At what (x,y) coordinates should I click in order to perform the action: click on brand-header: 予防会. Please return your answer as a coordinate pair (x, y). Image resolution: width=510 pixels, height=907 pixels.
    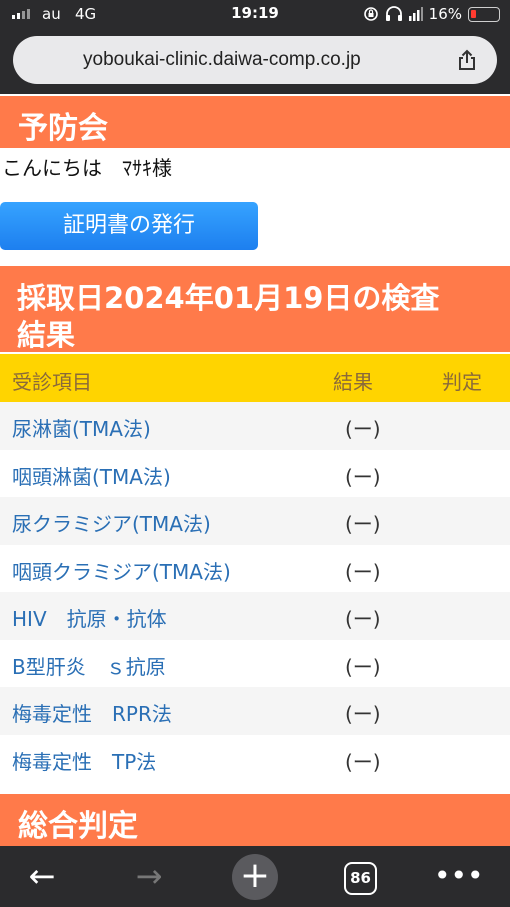
    Looking at the image, I should click on (255, 122).